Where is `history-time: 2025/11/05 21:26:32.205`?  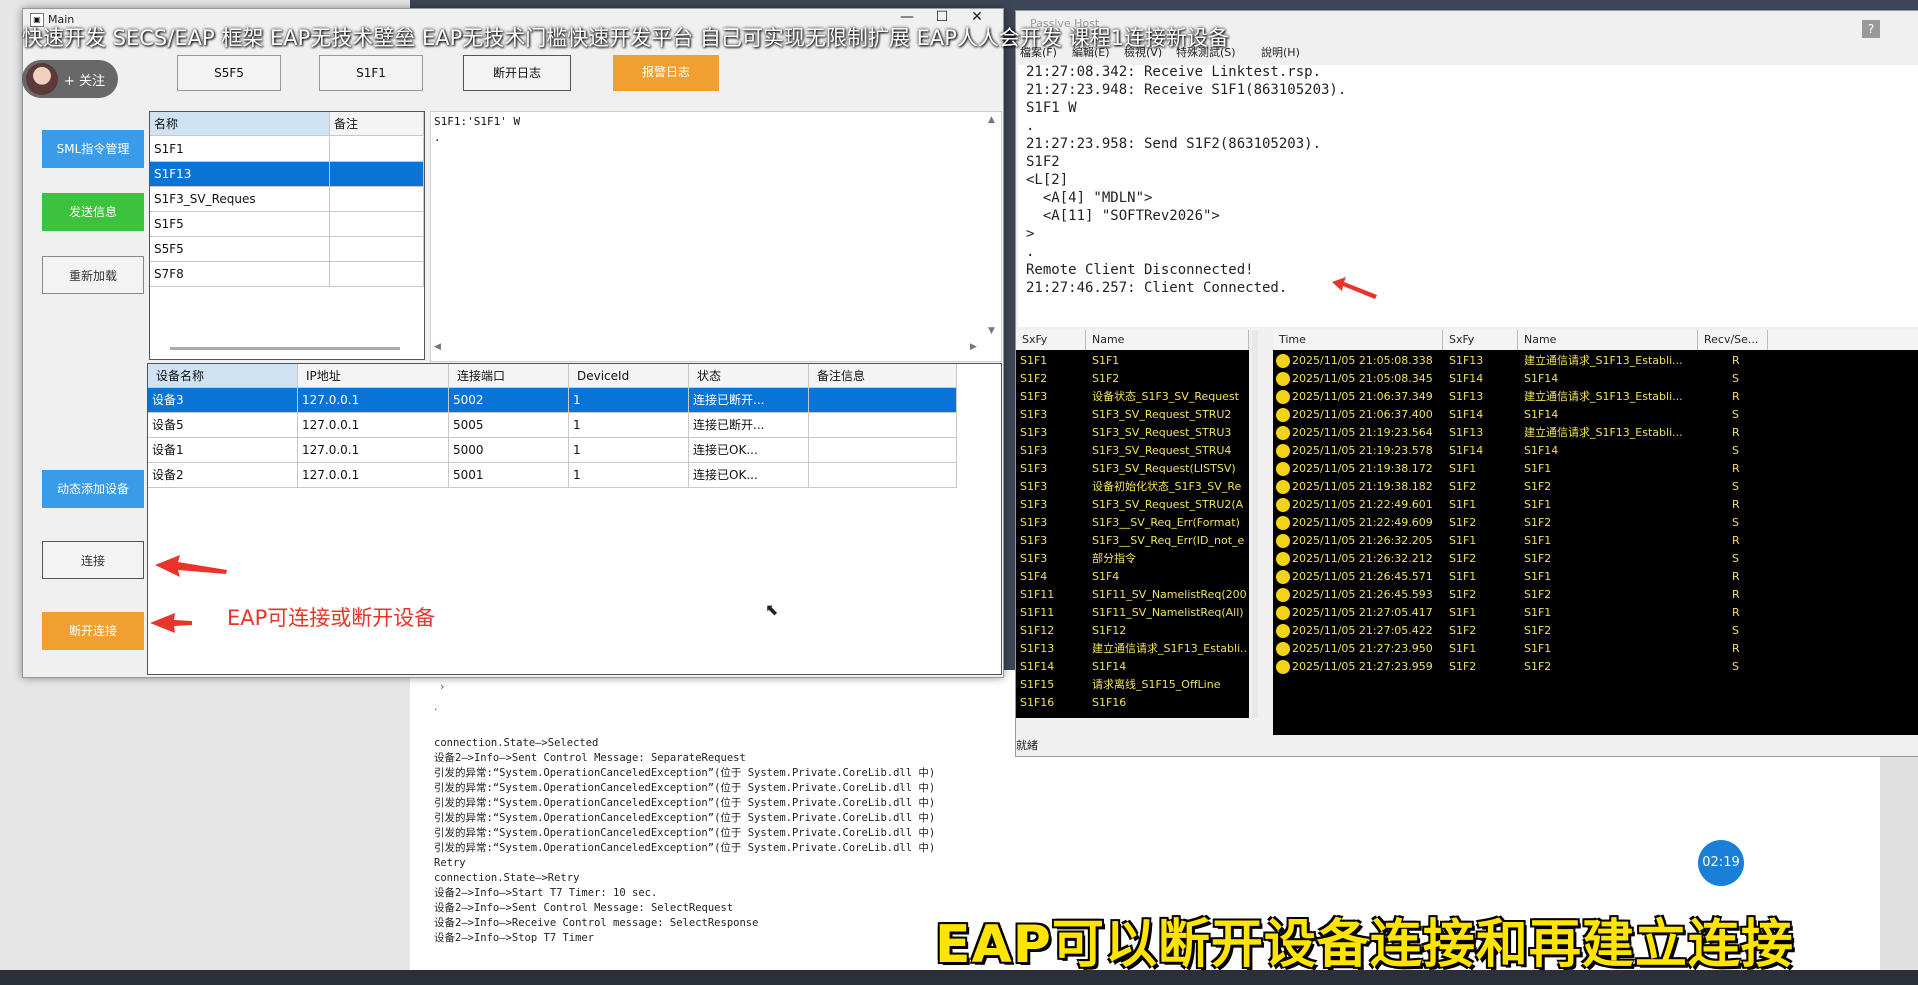
history-time: 2025/11/05 21:26:32.205 is located at coordinates (1367, 541).